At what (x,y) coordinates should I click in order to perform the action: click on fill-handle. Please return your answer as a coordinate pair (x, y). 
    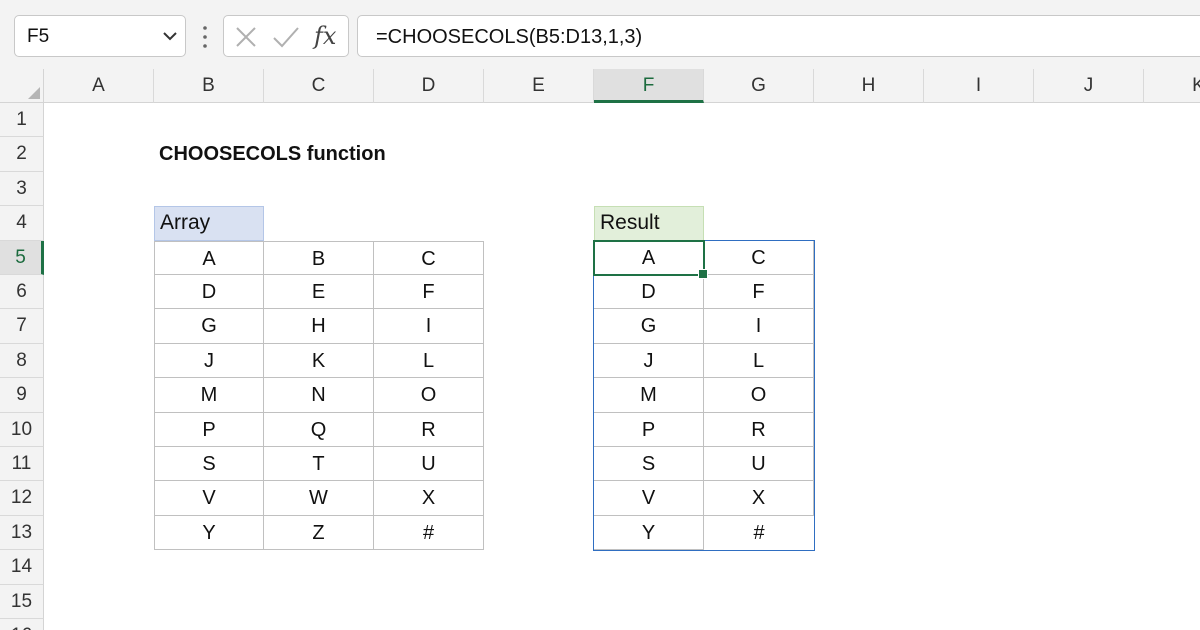
    Looking at the image, I should click on (703, 274).